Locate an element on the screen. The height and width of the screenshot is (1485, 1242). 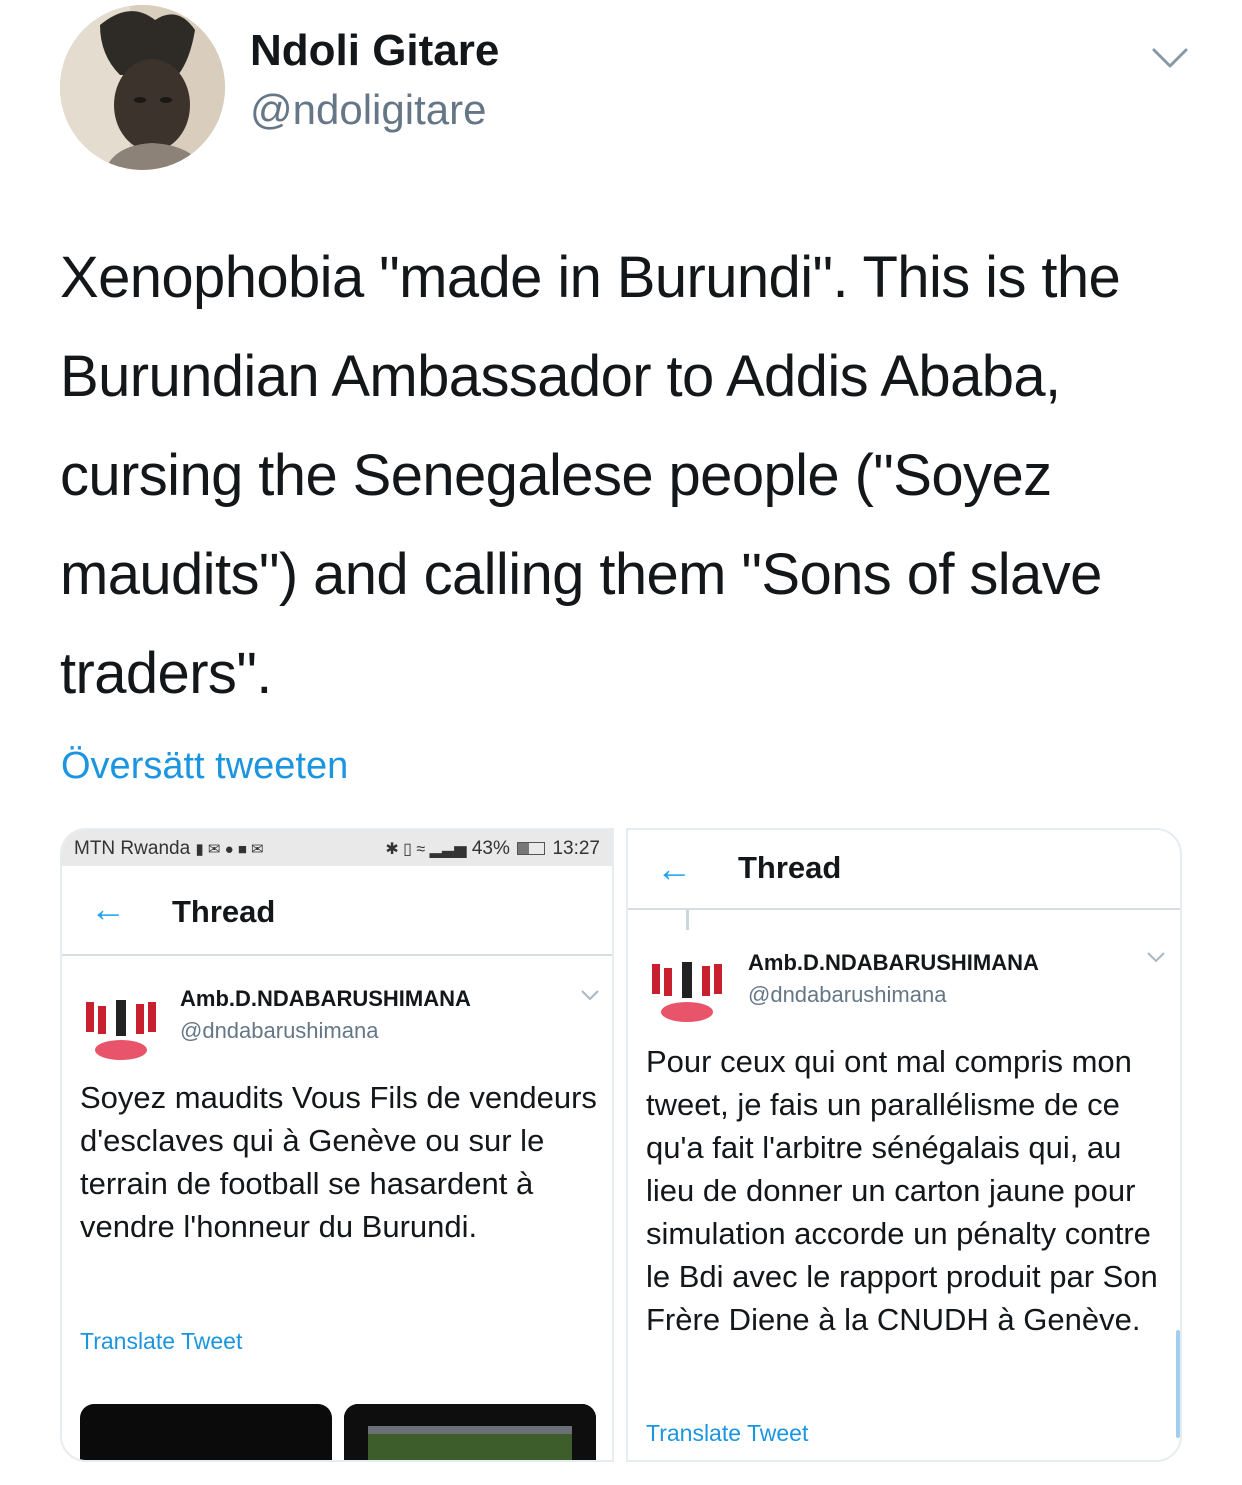
football-field-image is located at coordinates (470, 1432).